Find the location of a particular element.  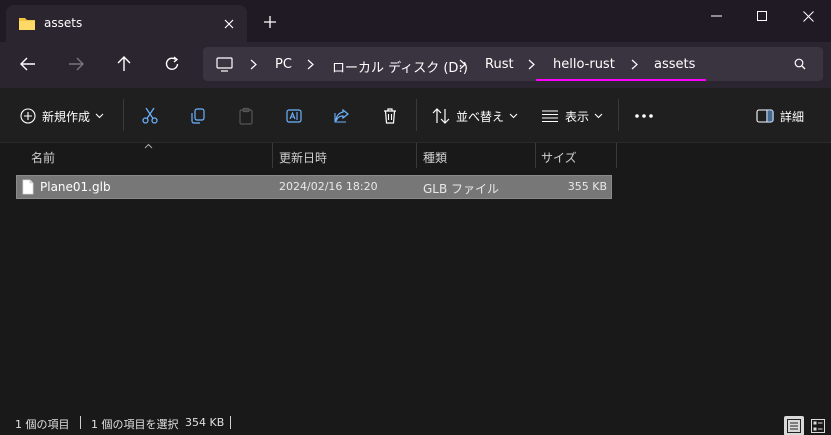

title-bar: assets is located at coordinates (415, 21).